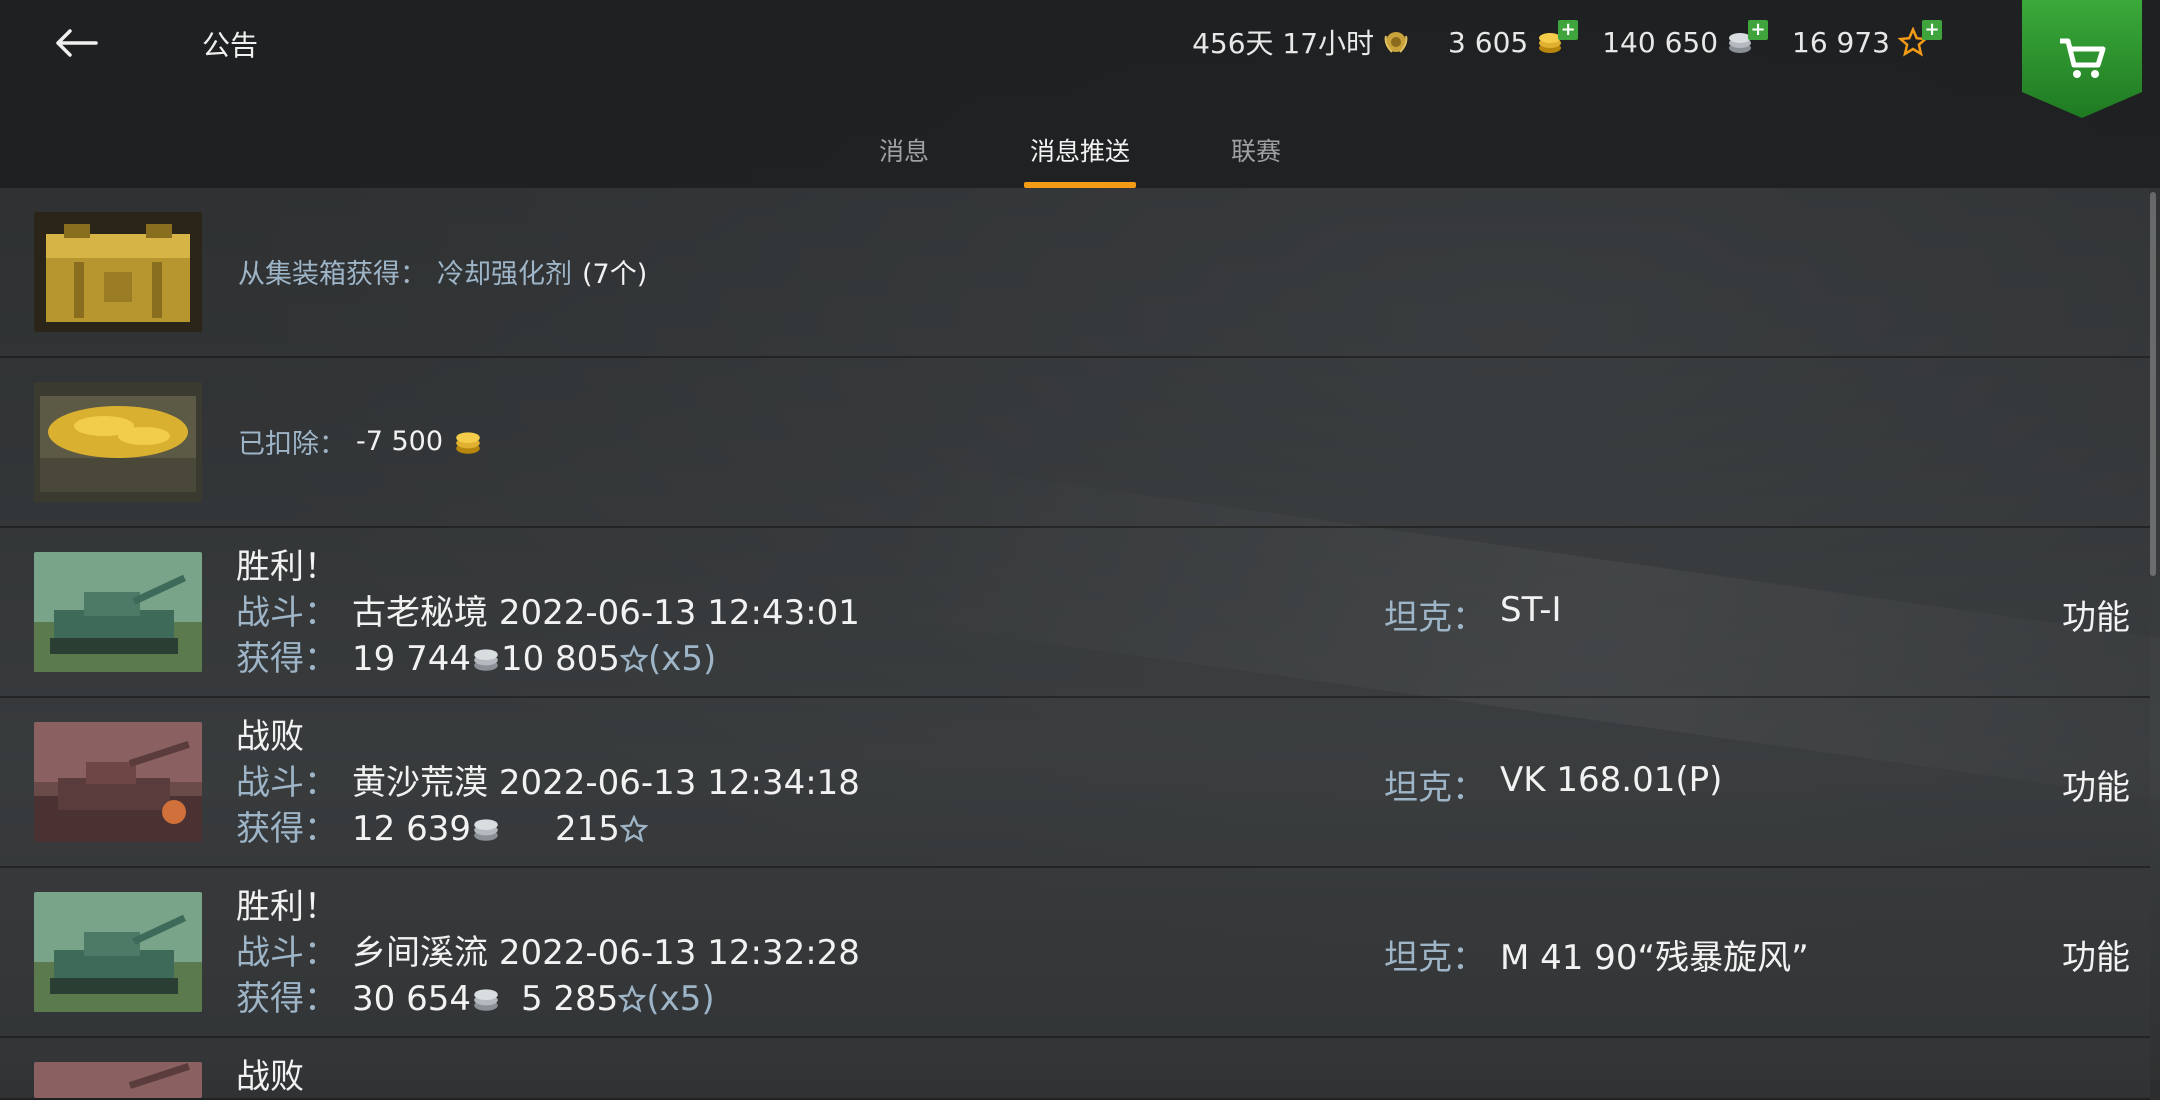  I want to click on add-silver-button: +, so click(1758, 29).